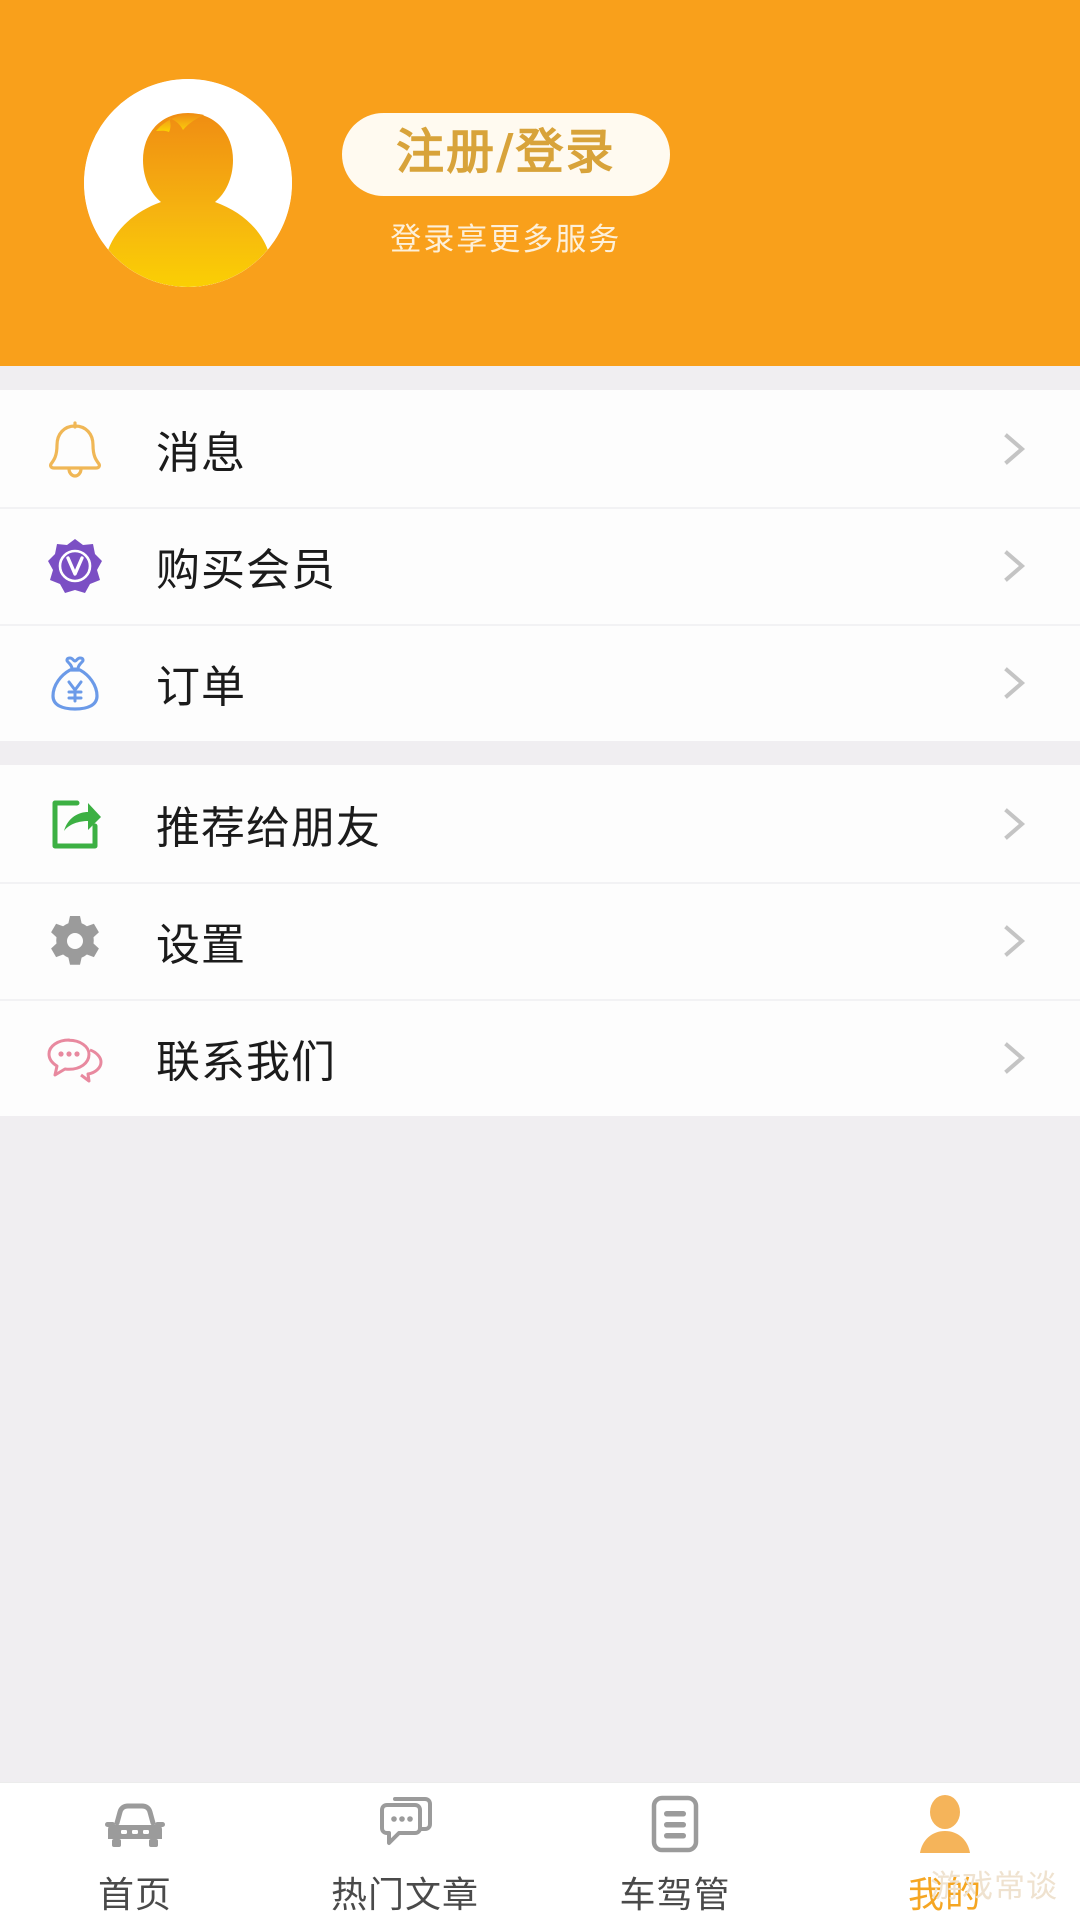 Image resolution: width=1080 pixels, height=1920 pixels. Describe the element at coordinates (75, 824) in the screenshot. I see `share-icon` at that location.